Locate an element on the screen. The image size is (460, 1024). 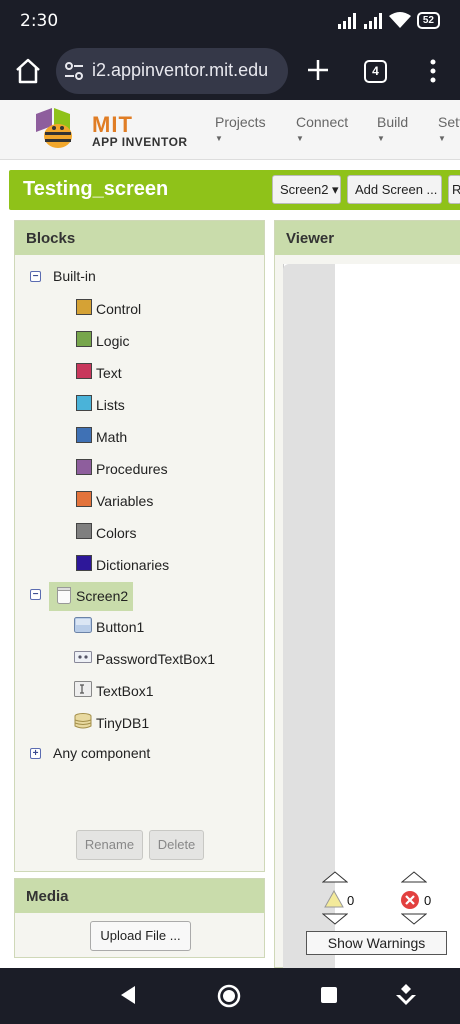
error-icon is located at coordinates (410, 900).